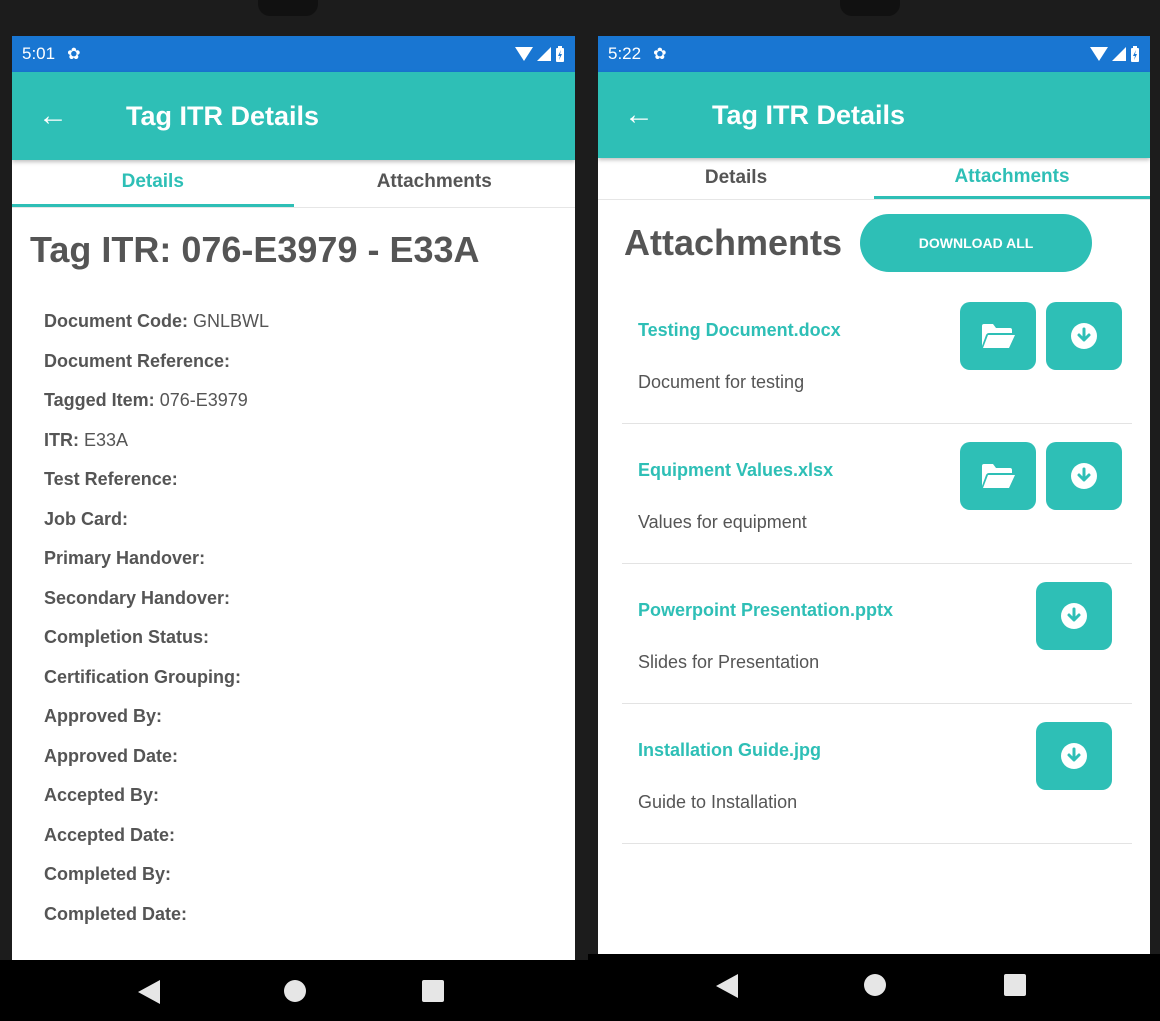  What do you see at coordinates (309, 520) in the screenshot?
I see `field-job-card: Job Card:` at bounding box center [309, 520].